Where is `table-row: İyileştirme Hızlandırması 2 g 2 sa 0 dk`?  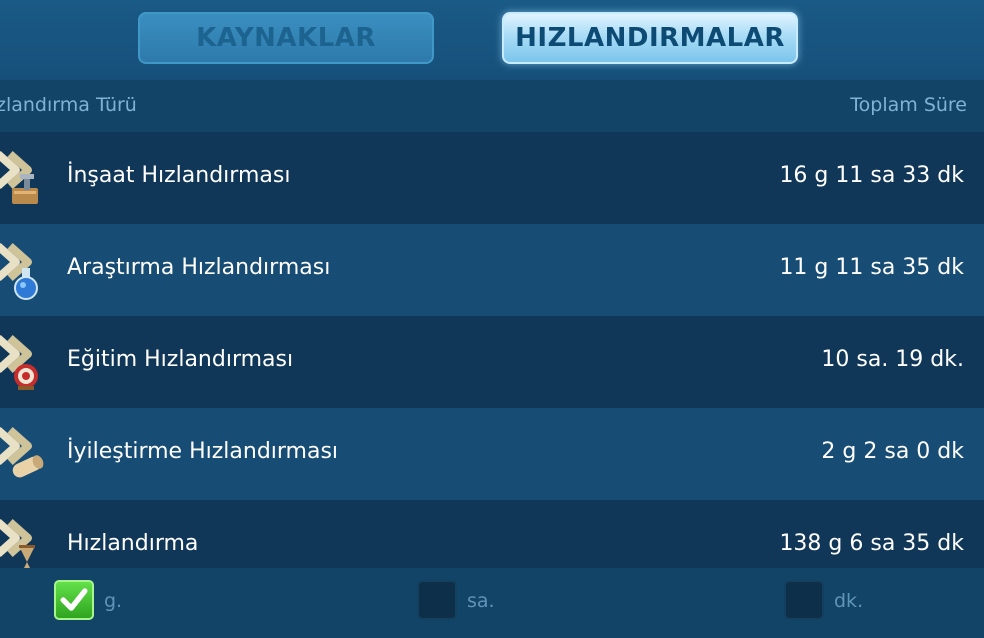
table-row: İyileştirme Hızlandırması 2 g 2 sa 0 dk is located at coordinates (492, 454).